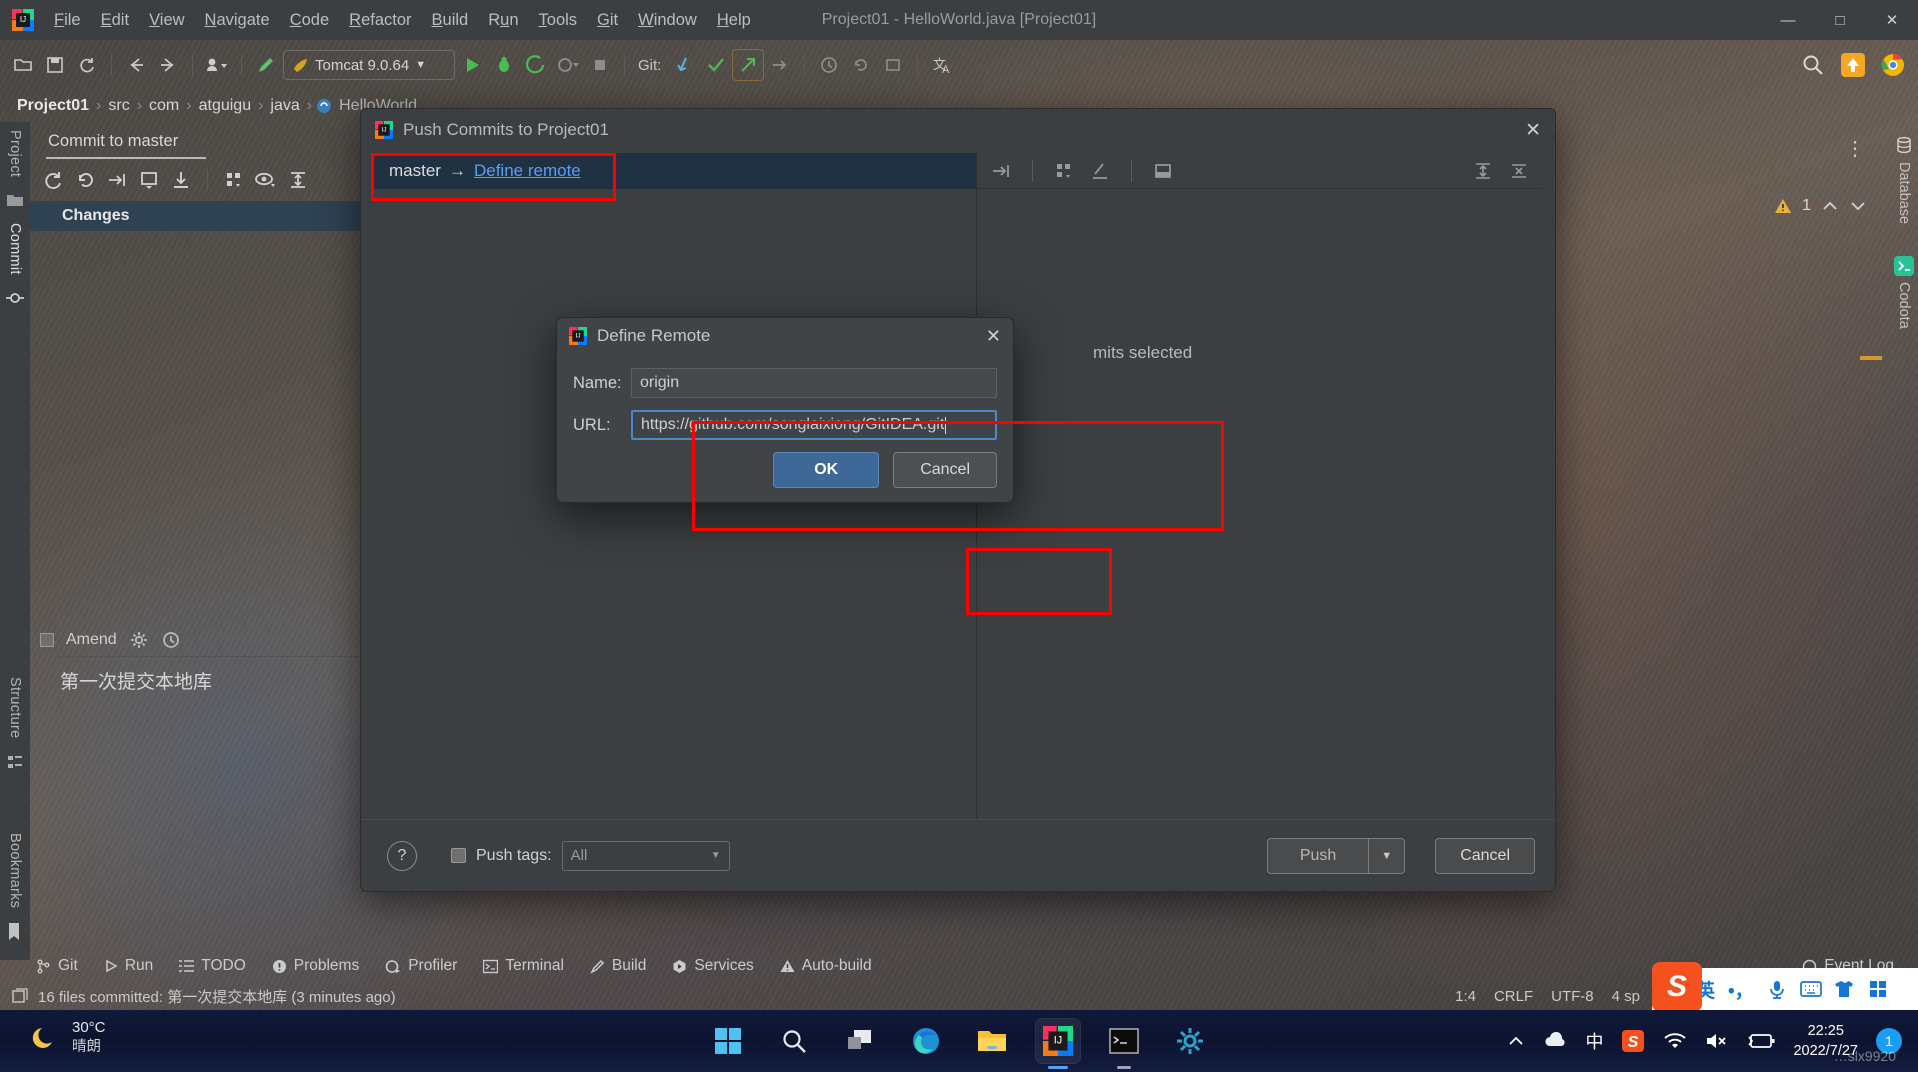  Describe the element at coordinates (85, 180) in the screenshot. I see `rollback-changes-icon` at that location.